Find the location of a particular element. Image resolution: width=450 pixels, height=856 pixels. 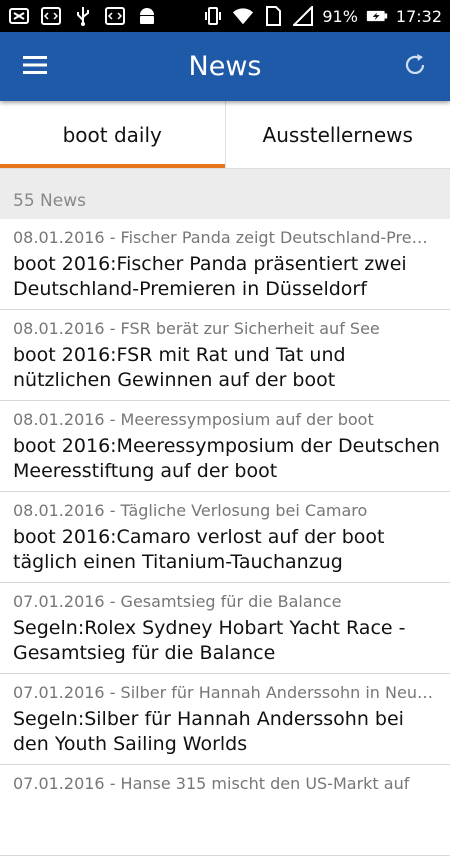

android-icon is located at coordinates (147, 16).